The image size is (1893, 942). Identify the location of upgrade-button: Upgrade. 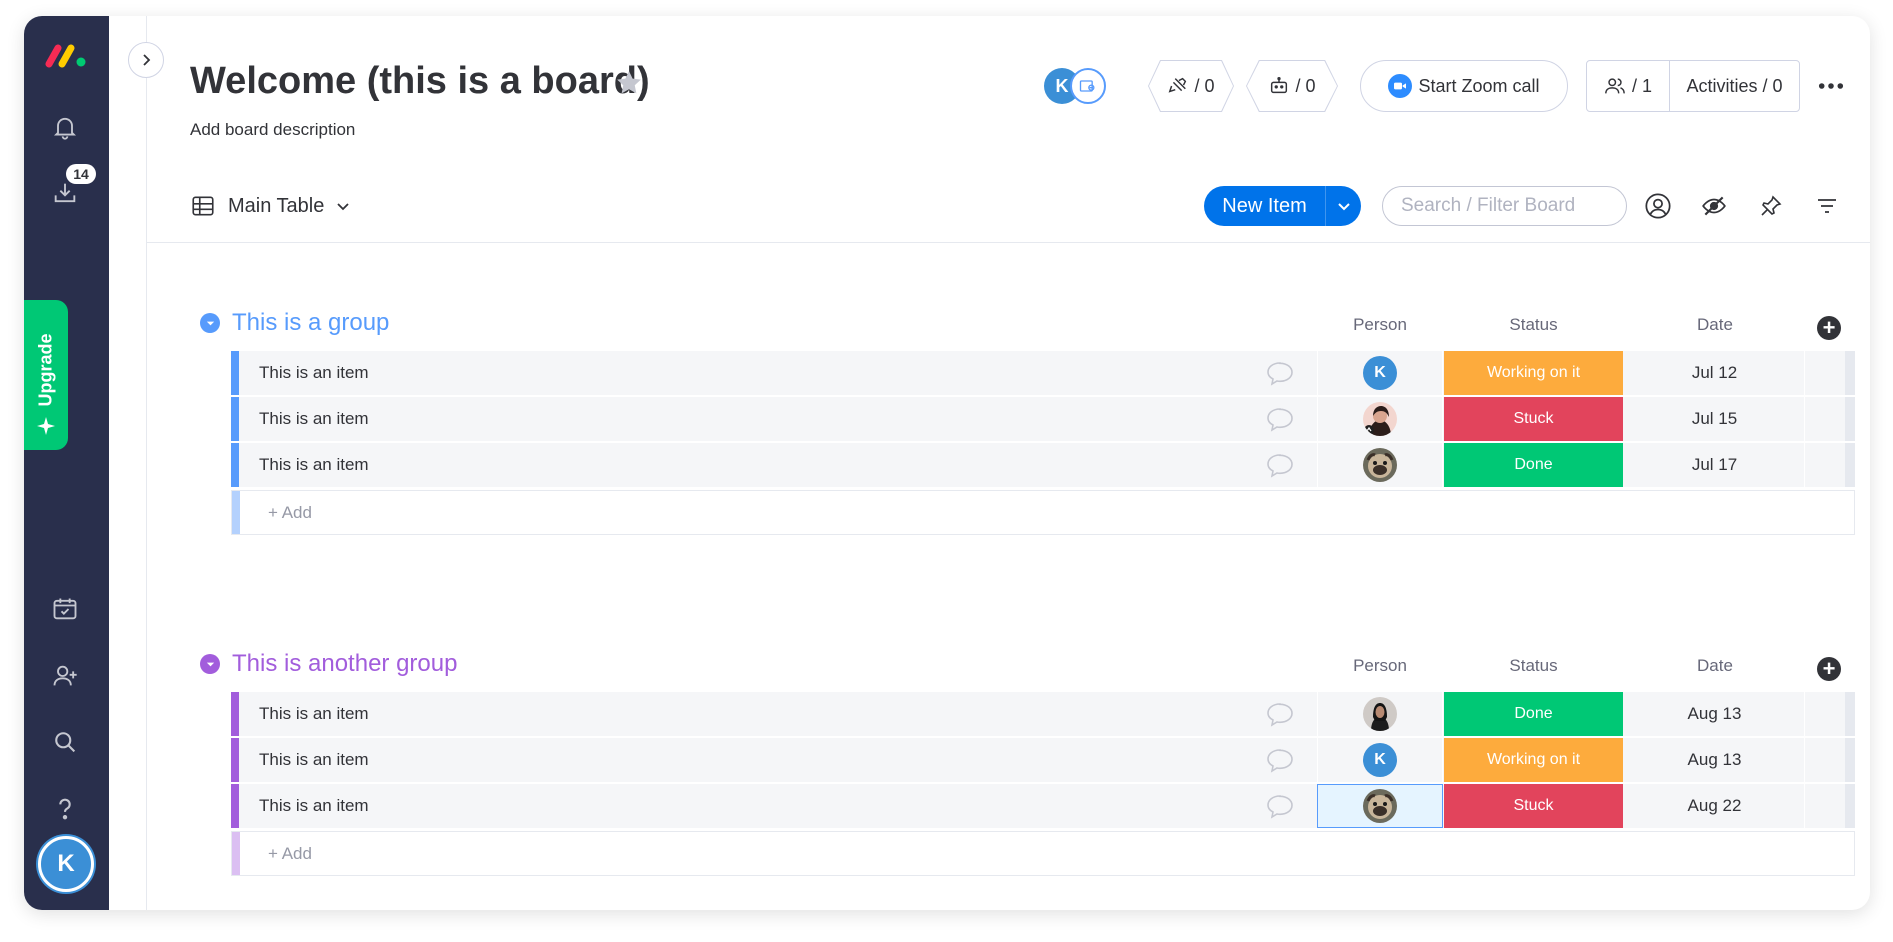
(46, 375).